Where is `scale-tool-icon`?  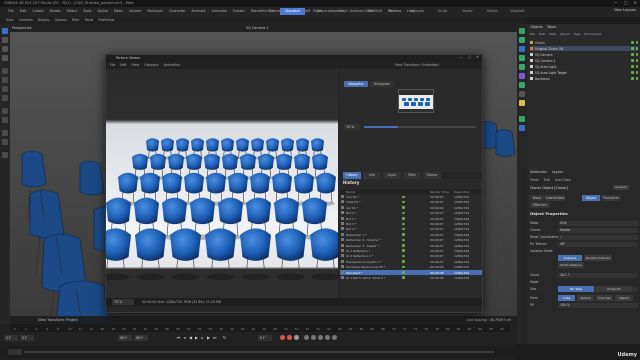
scale-tool-icon is located at coordinates (5, 49).